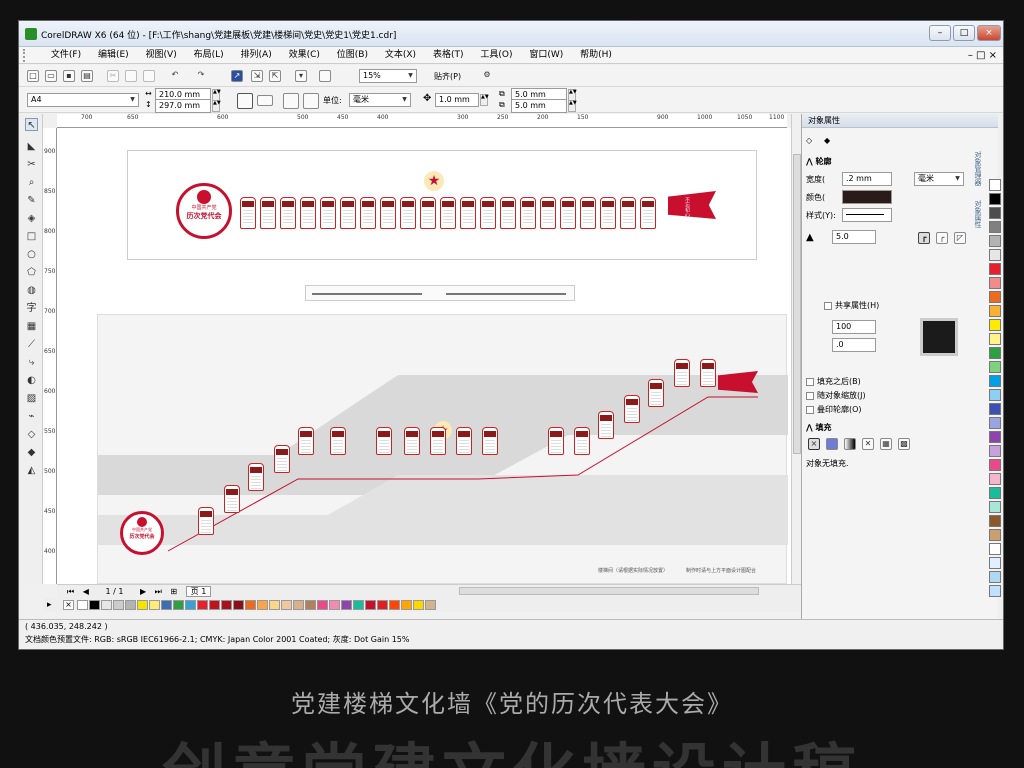 This screenshot has width=1024, height=768. I want to click on fill-section-header: ⋀ 填充, so click(819, 427).